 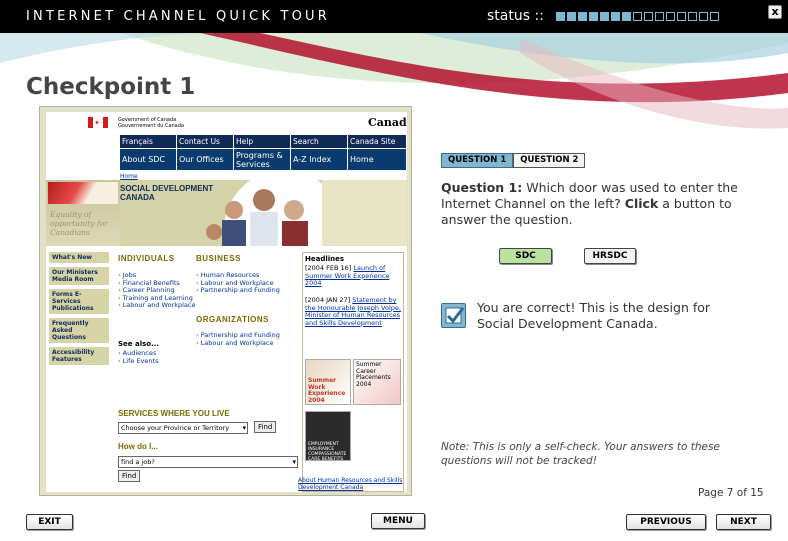 What do you see at coordinates (515, 16) in the screenshot?
I see `status-label: status ::` at bounding box center [515, 16].